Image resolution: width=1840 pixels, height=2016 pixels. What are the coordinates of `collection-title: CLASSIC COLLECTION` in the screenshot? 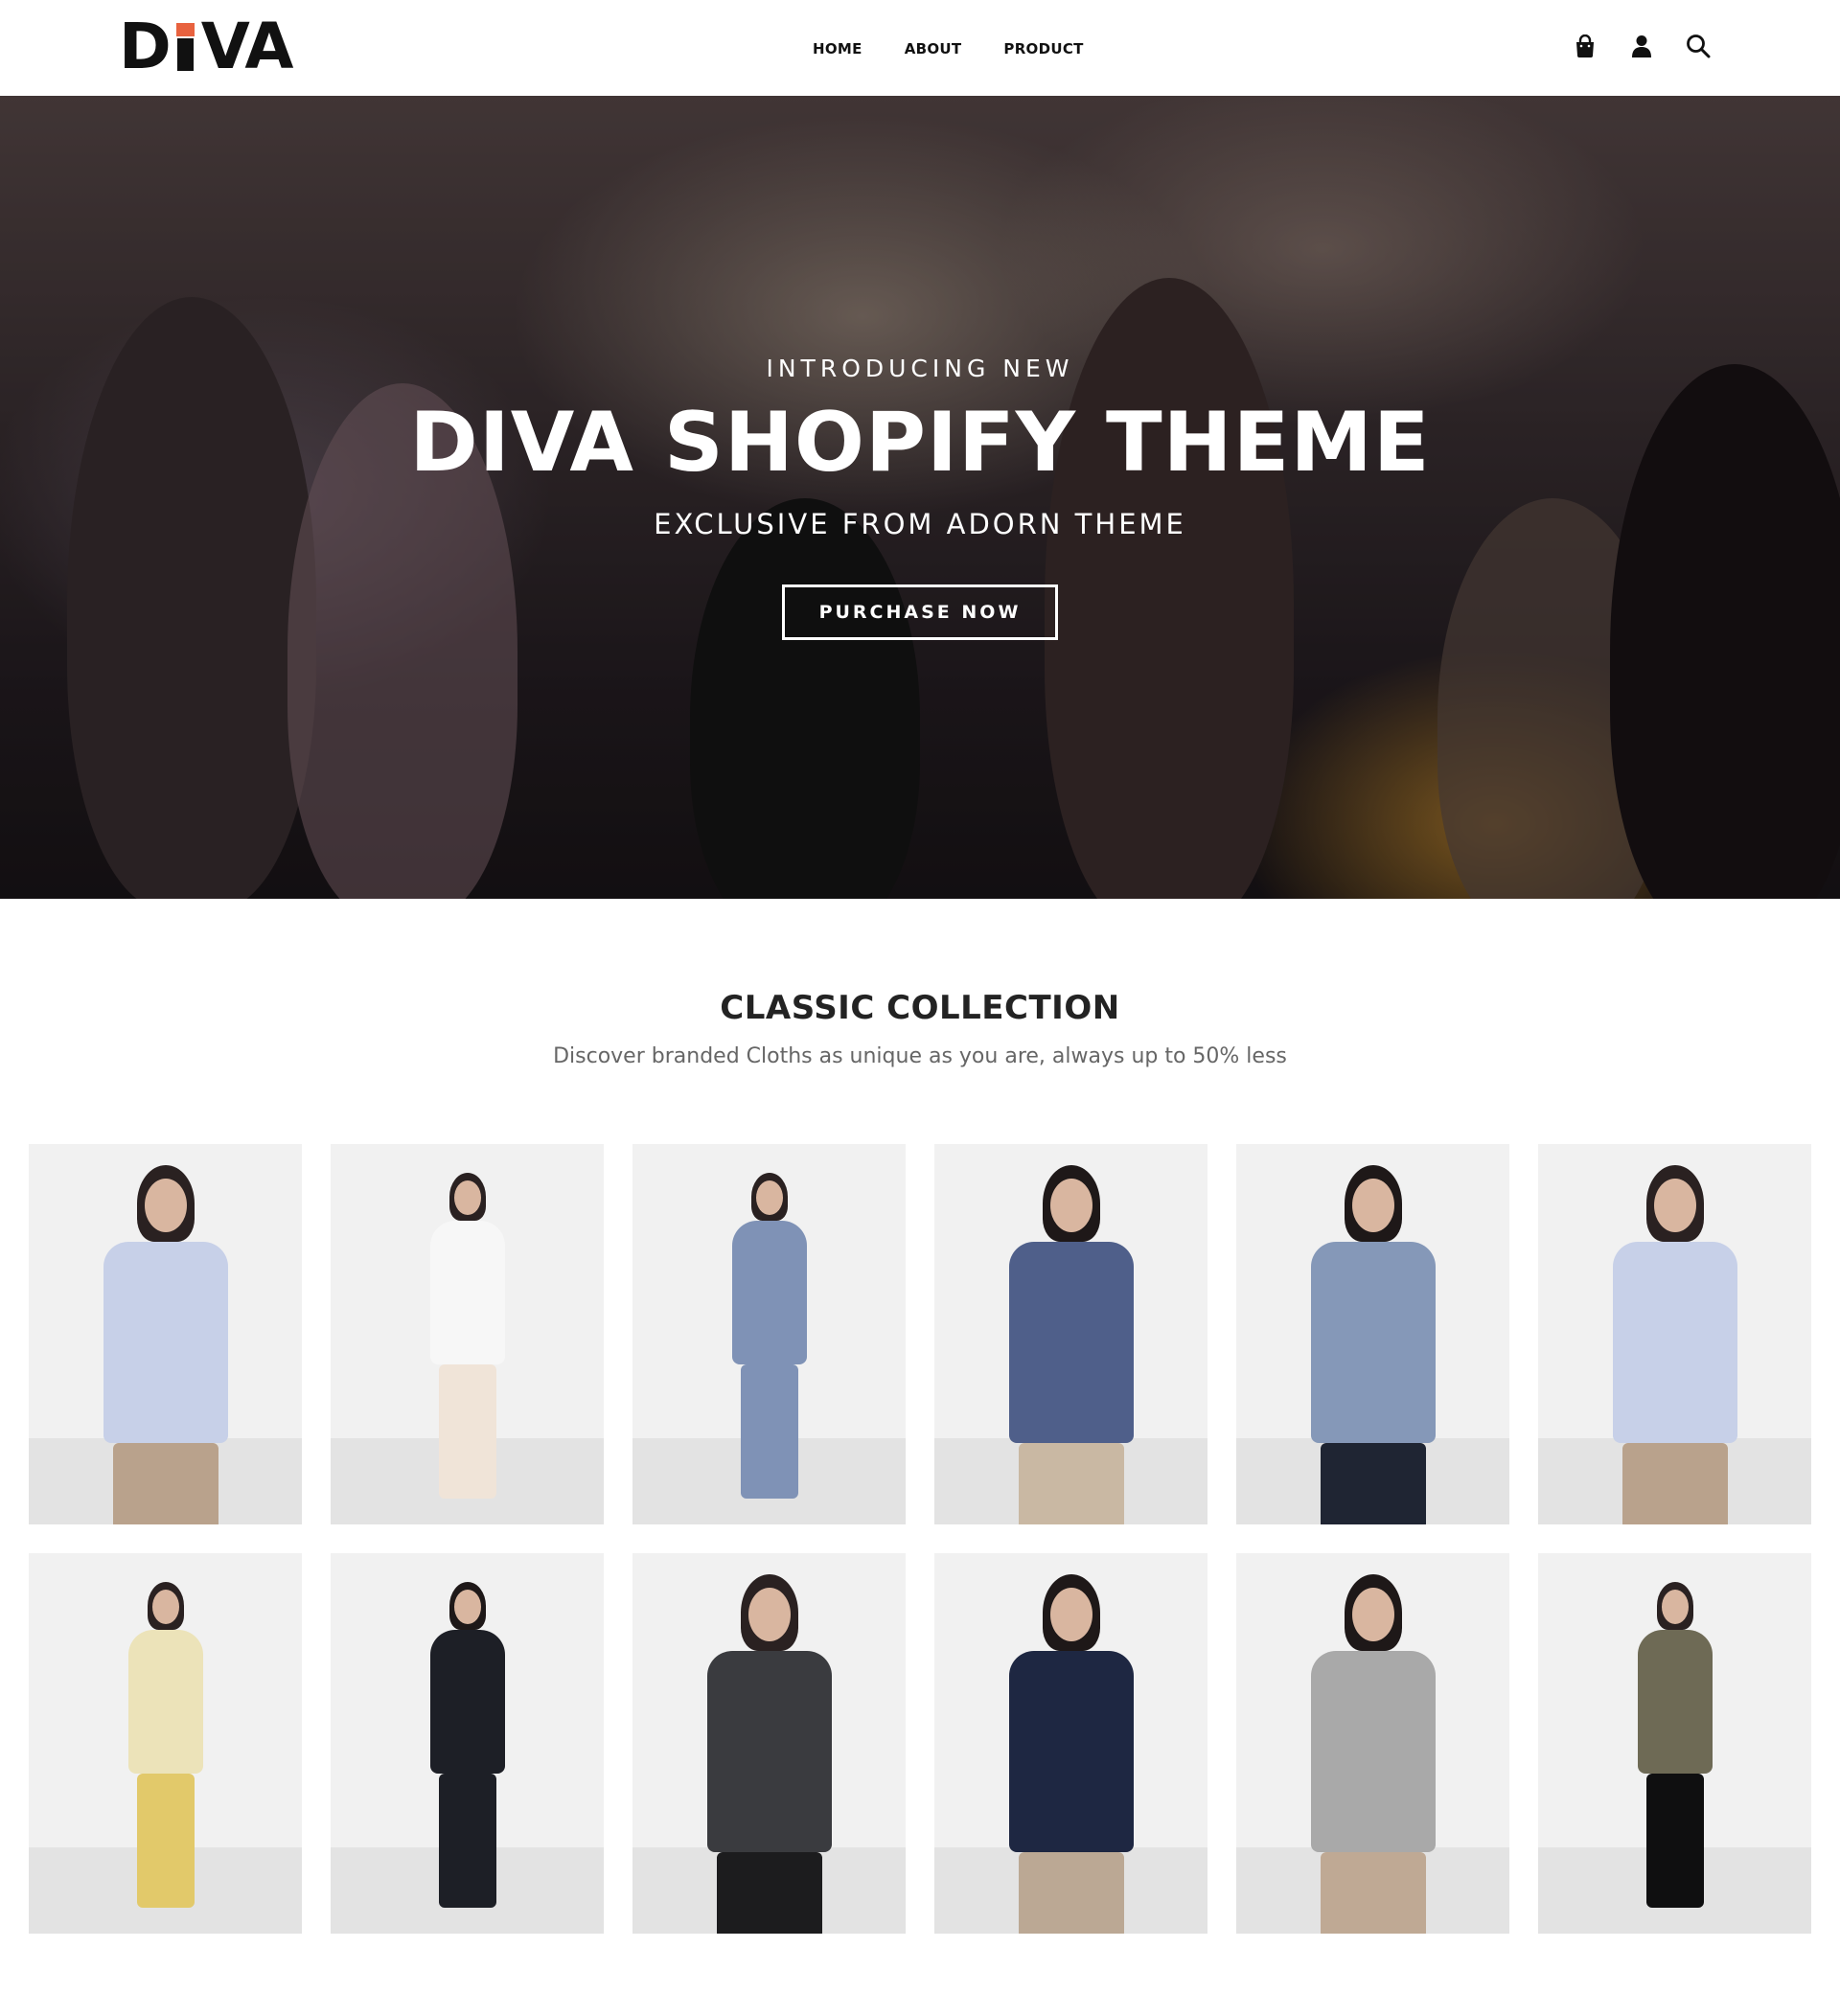 It's located at (920, 1008).